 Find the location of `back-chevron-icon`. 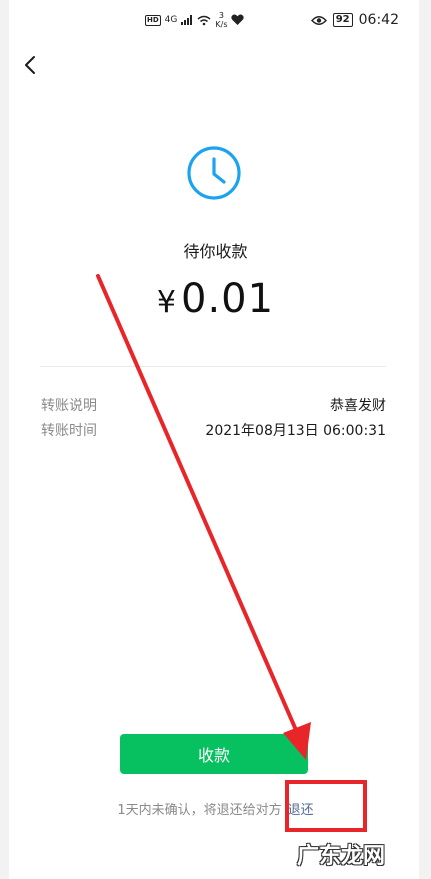

back-chevron-icon is located at coordinates (31, 65).